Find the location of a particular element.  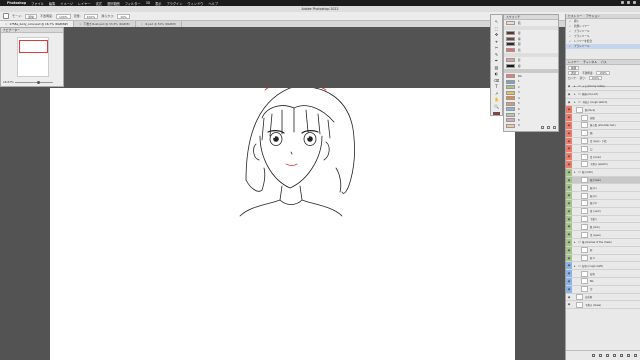

menu-3d: 3D is located at coordinates (148, 3).